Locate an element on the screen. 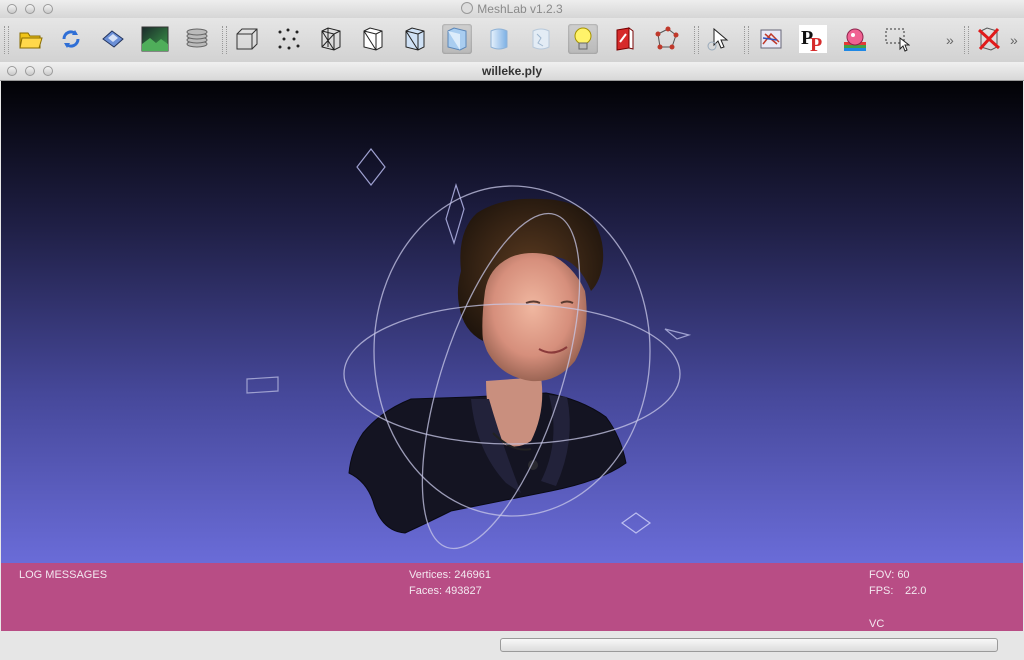 This screenshot has height=660, width=1024. document-titlebar: willeke.ply is located at coordinates (512, 71).